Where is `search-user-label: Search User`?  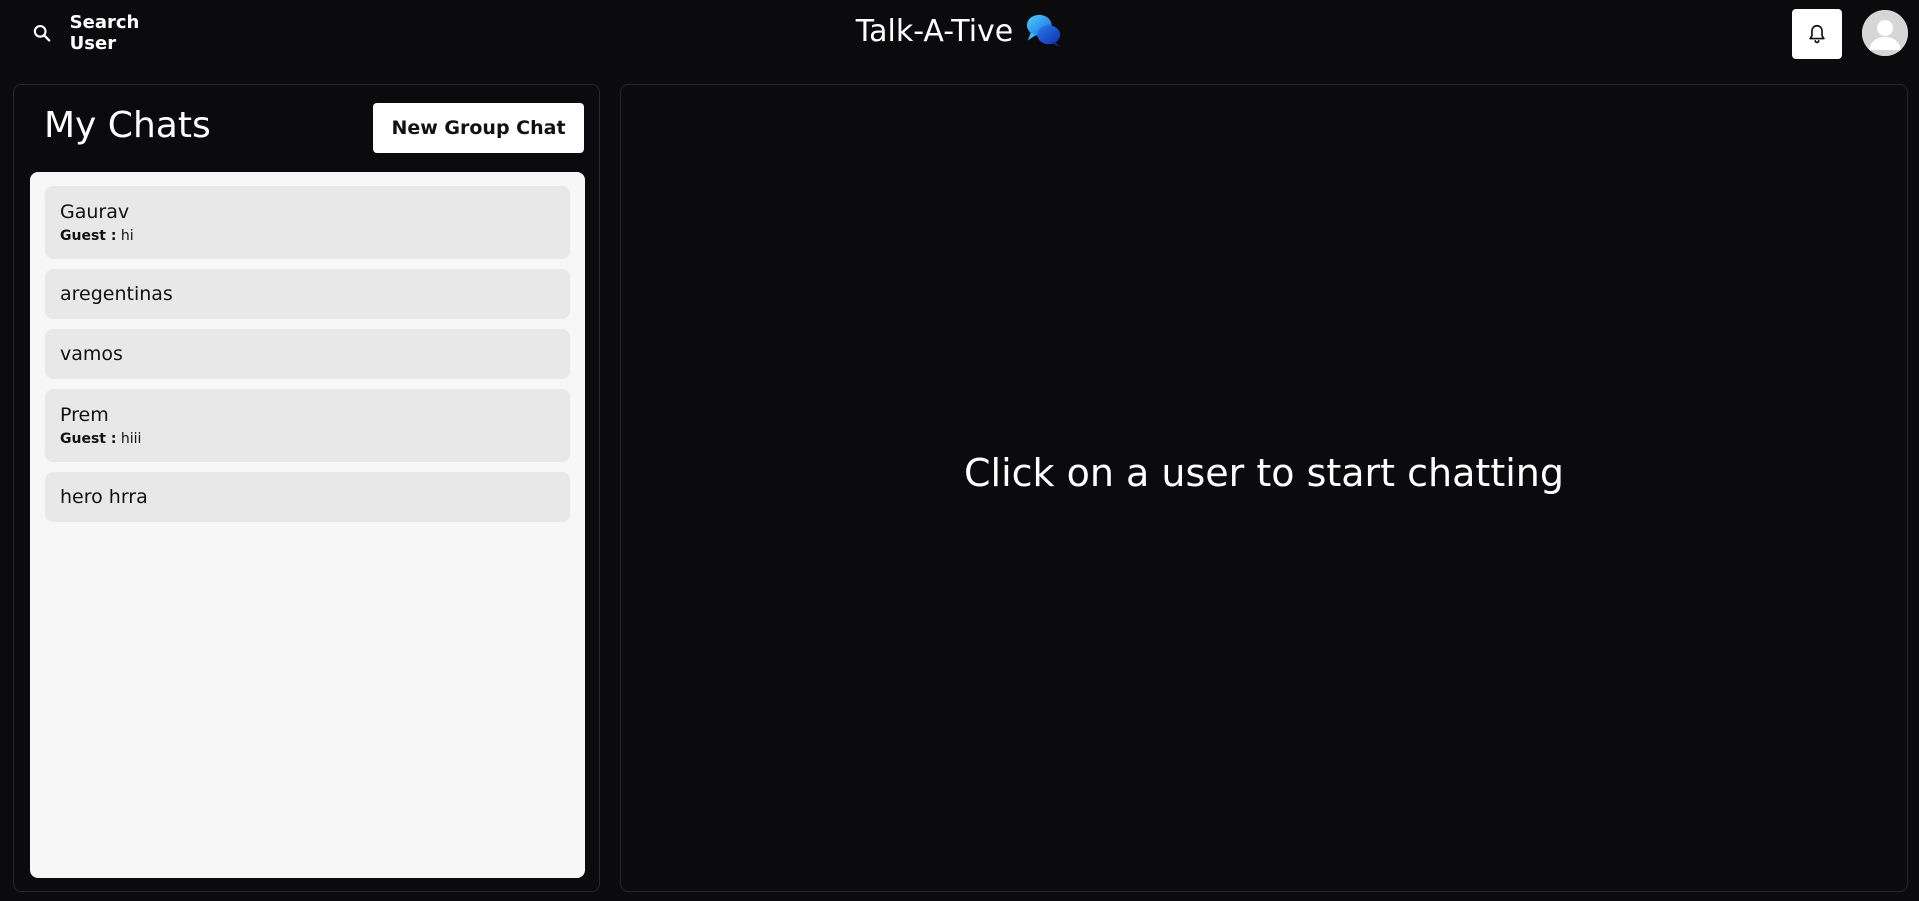 search-user-label: Search User is located at coordinates (104, 33).